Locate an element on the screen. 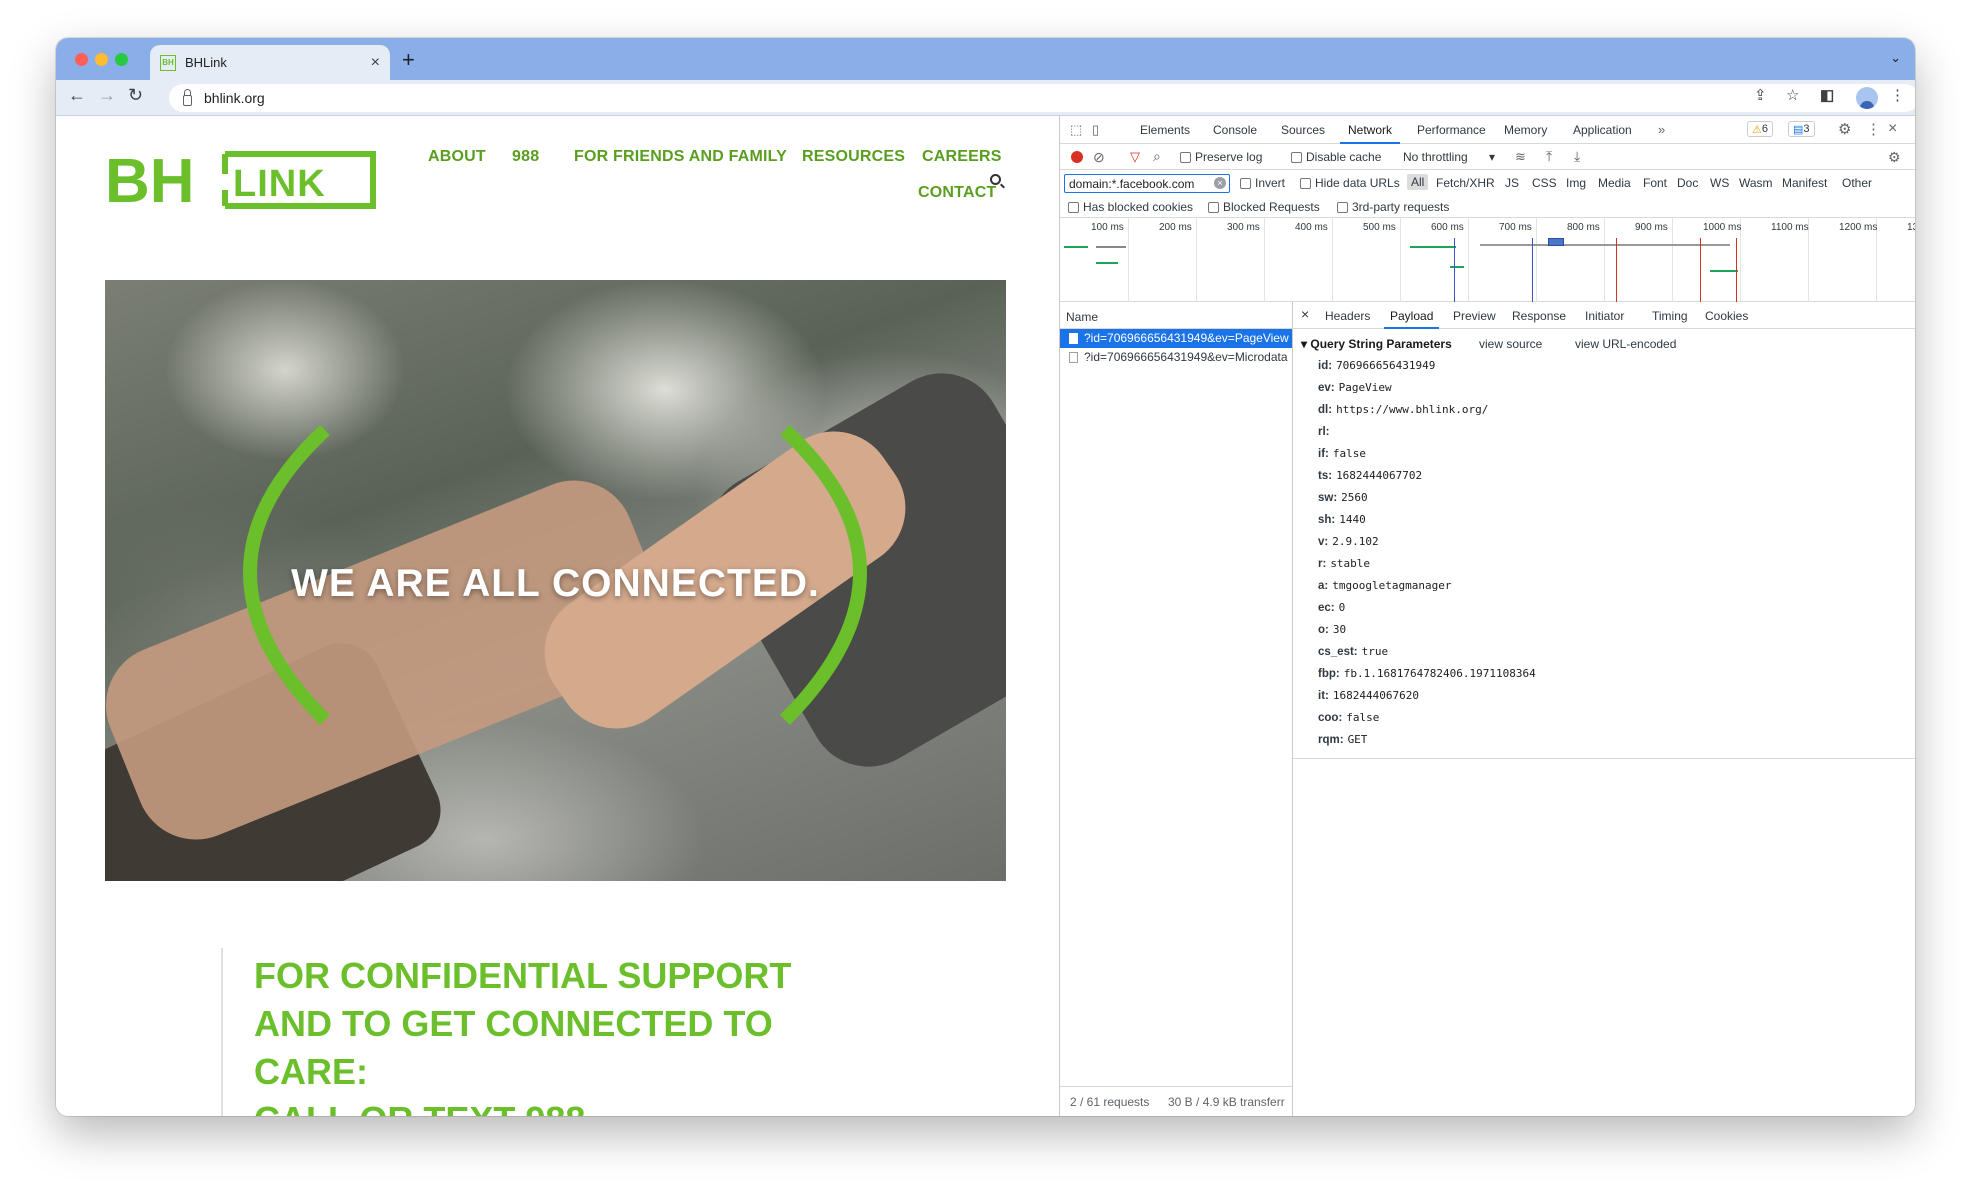 The image size is (1971, 1191). timeline-gridline is located at coordinates (1604, 260).